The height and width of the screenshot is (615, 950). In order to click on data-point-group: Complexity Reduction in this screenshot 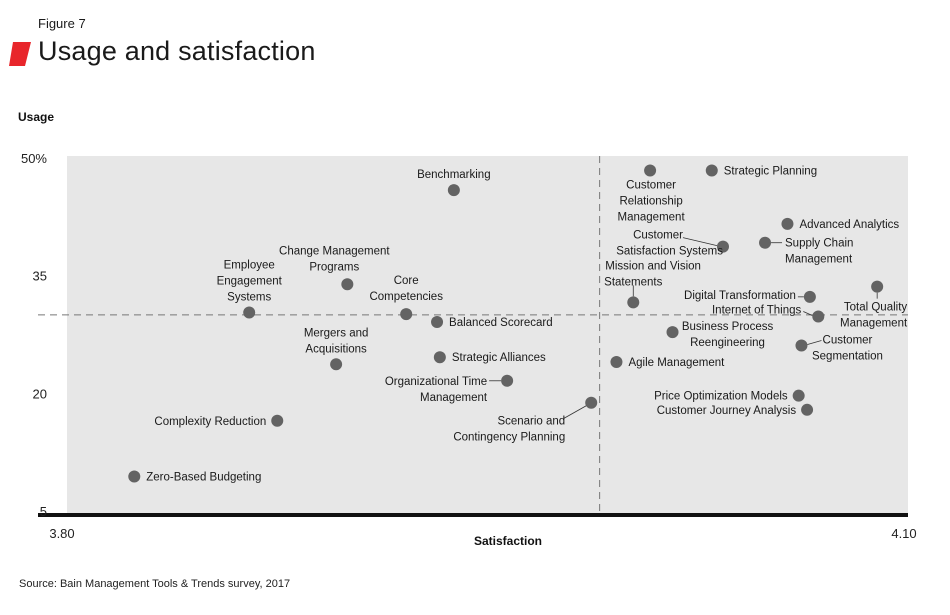, I will do `click(219, 421)`.